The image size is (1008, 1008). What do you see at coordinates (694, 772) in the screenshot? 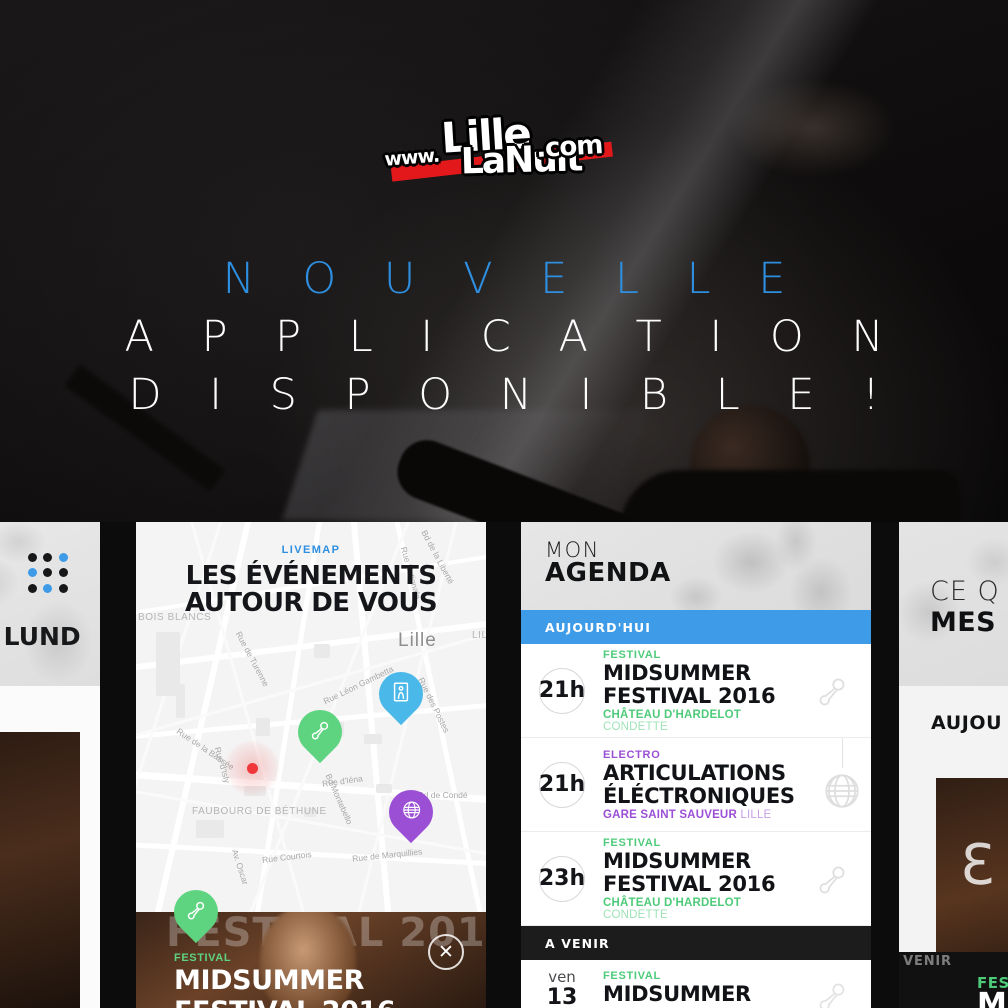
I see `event-title-line1: ARTICULATIONS` at bounding box center [694, 772].